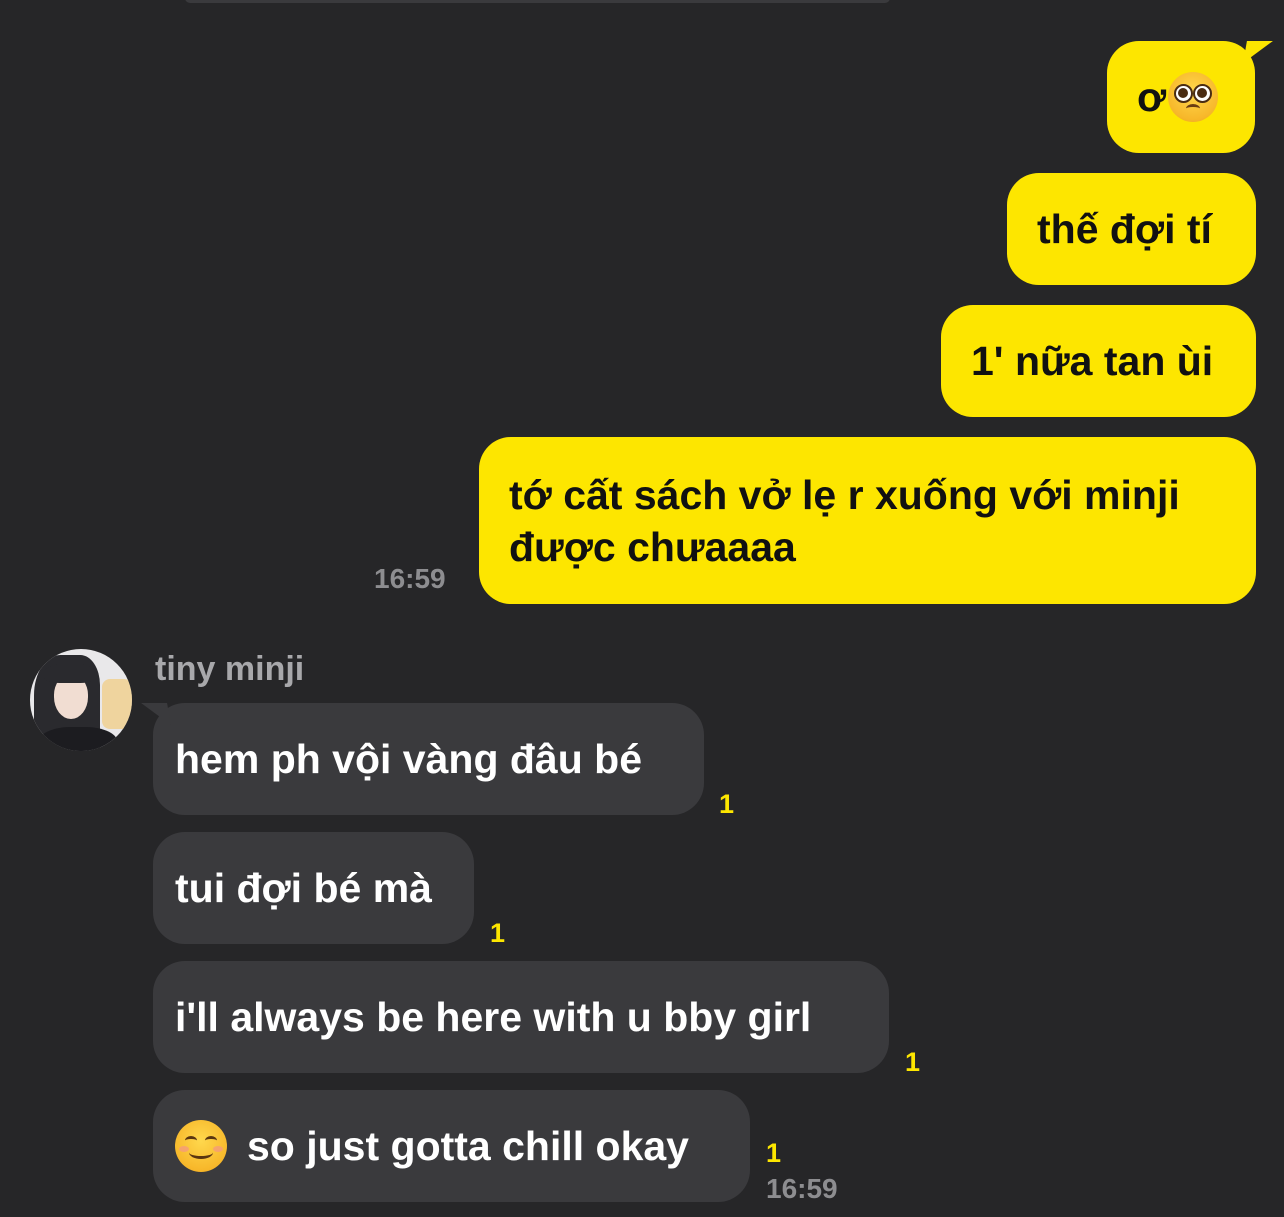  Describe the element at coordinates (1124, 229) in the screenshot. I see `message-text: thế đợi tí` at that location.